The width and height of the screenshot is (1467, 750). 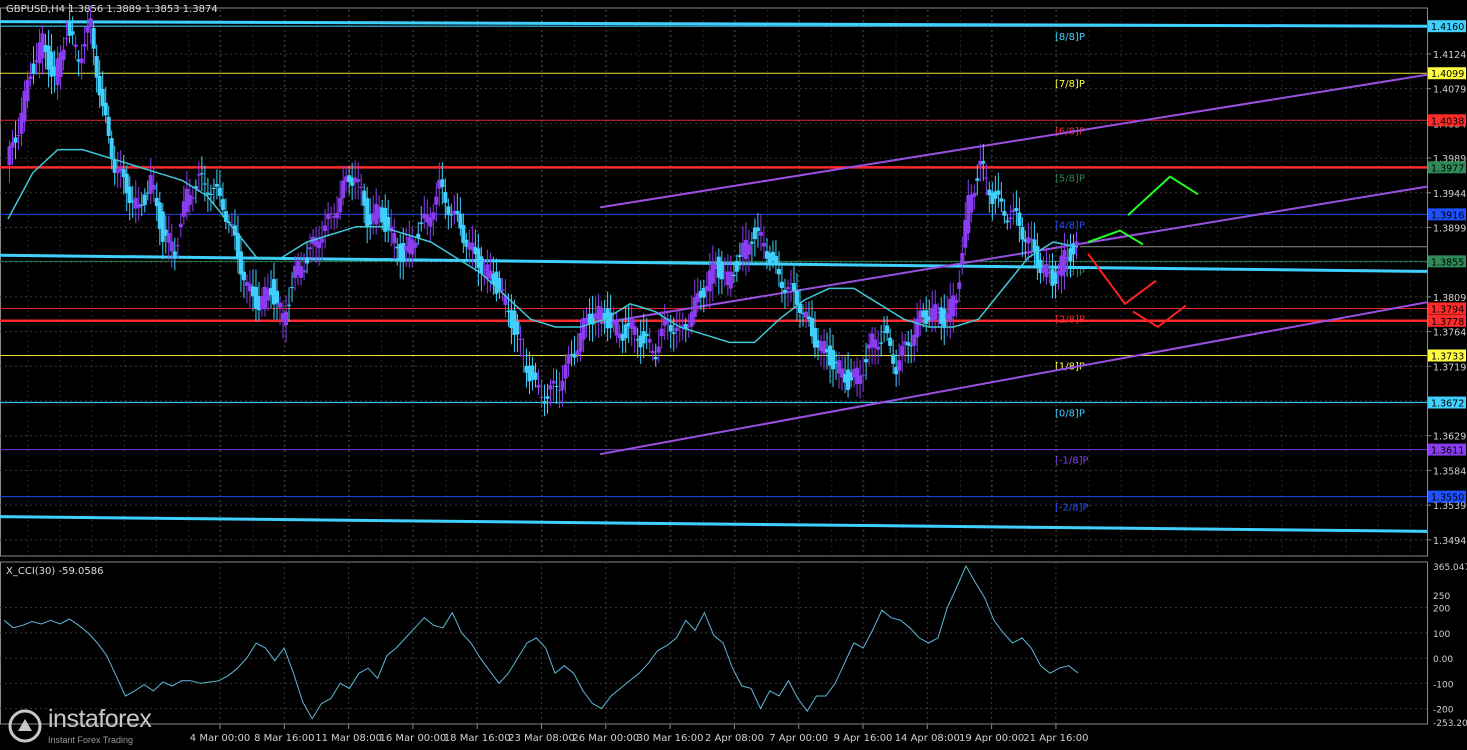 I want to click on x-tick-label: 4 Mar 00:00, so click(x=220, y=738).